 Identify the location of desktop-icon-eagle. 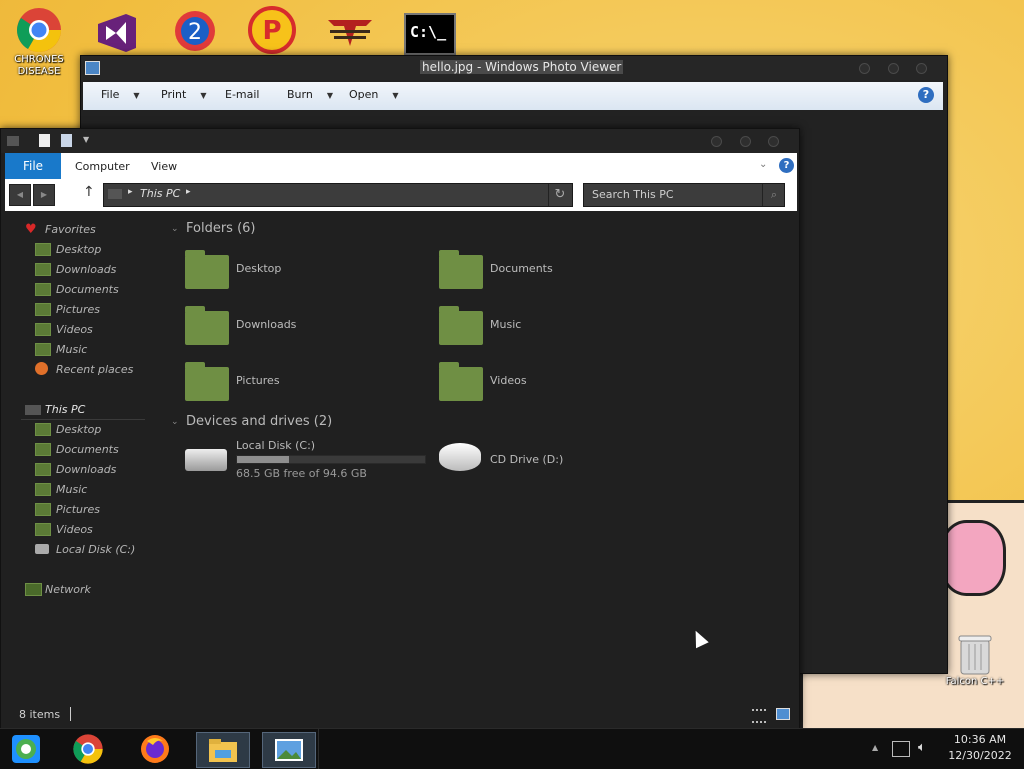
(350, 32).